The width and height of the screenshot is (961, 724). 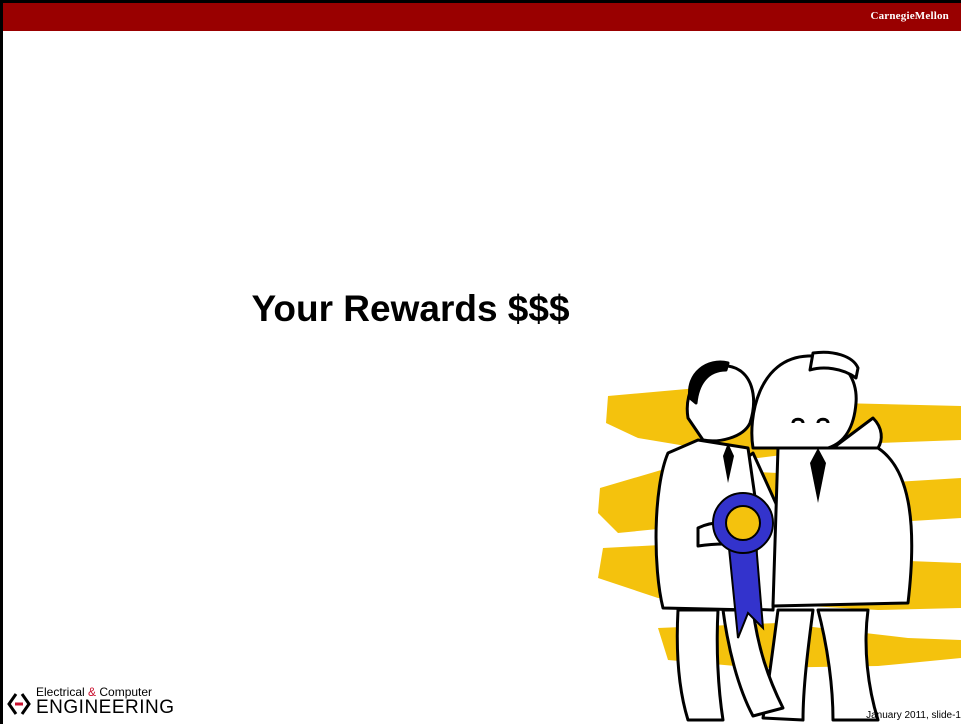 What do you see at coordinates (909, 16) in the screenshot?
I see `carnegie-mellon-brand: CarnegieMellon` at bounding box center [909, 16].